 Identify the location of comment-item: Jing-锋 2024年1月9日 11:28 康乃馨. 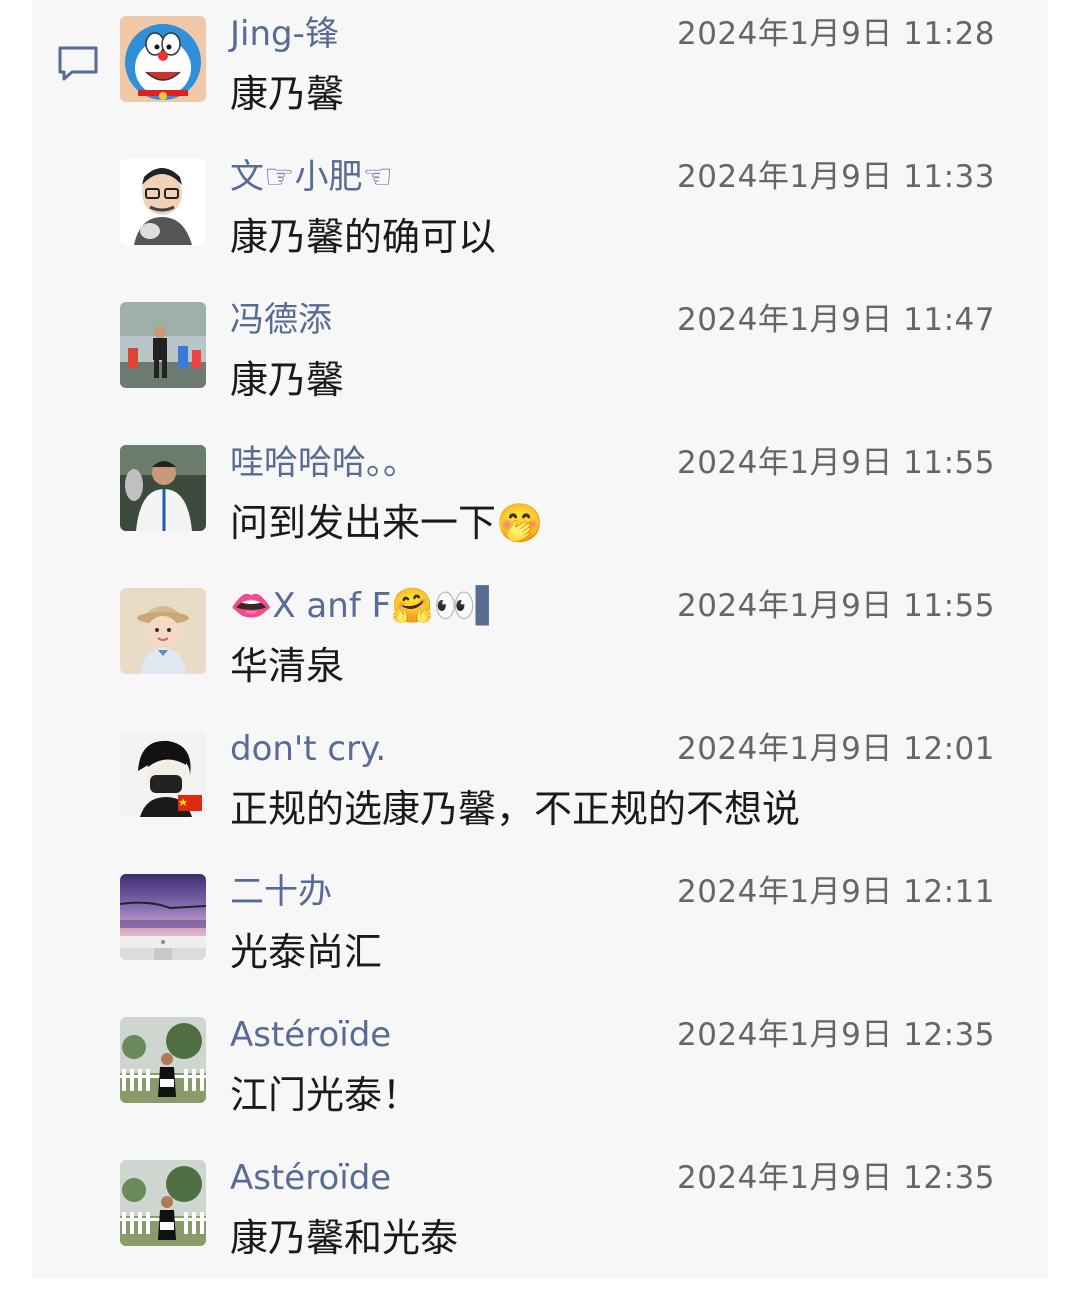
(557, 80).